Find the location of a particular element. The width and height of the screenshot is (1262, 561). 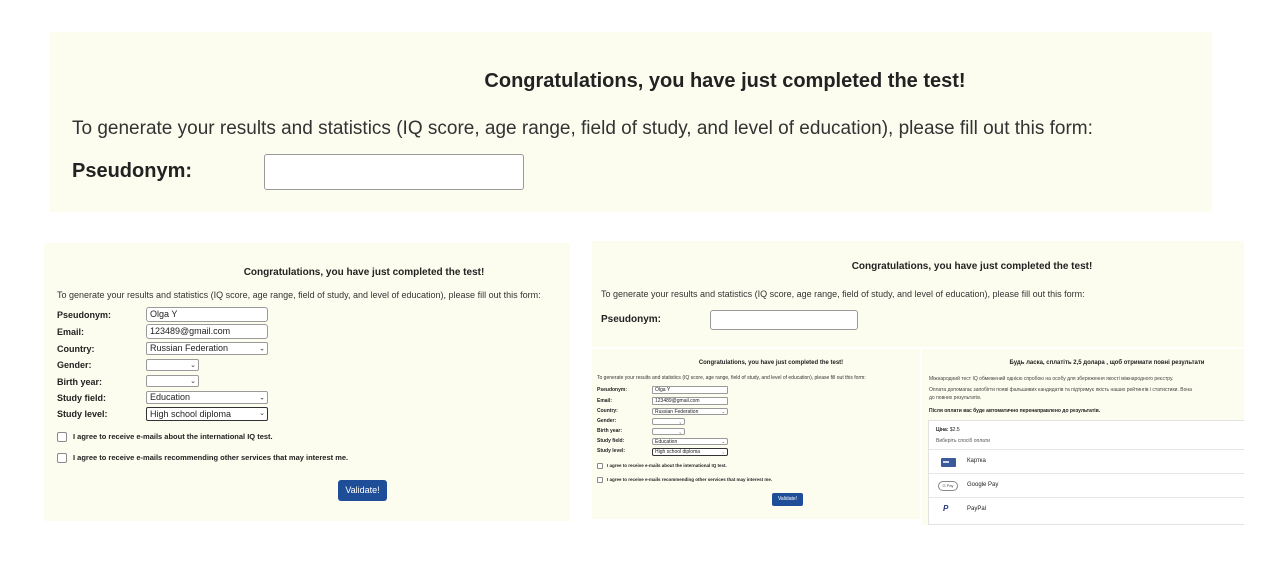

left-validate-button: Validate! is located at coordinates (362, 490).